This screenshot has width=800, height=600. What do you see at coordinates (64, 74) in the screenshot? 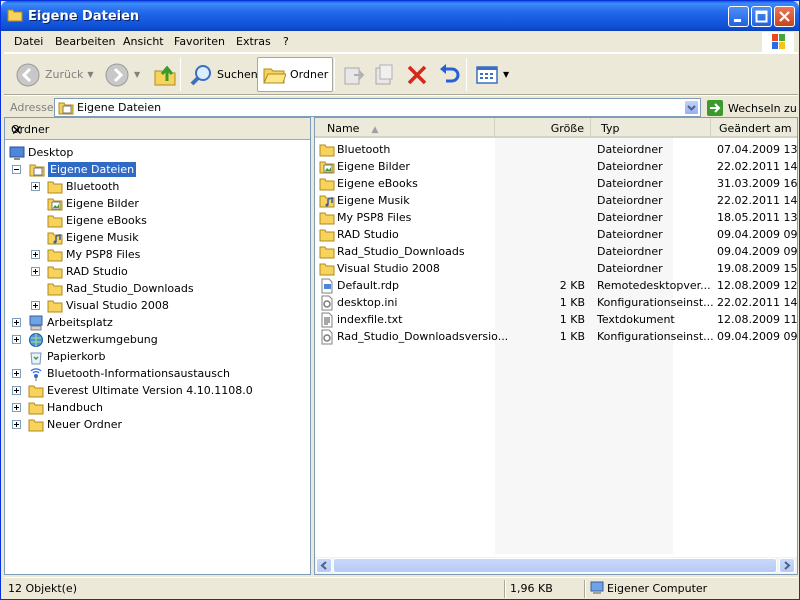
I see `back-label: Zurück` at bounding box center [64, 74].